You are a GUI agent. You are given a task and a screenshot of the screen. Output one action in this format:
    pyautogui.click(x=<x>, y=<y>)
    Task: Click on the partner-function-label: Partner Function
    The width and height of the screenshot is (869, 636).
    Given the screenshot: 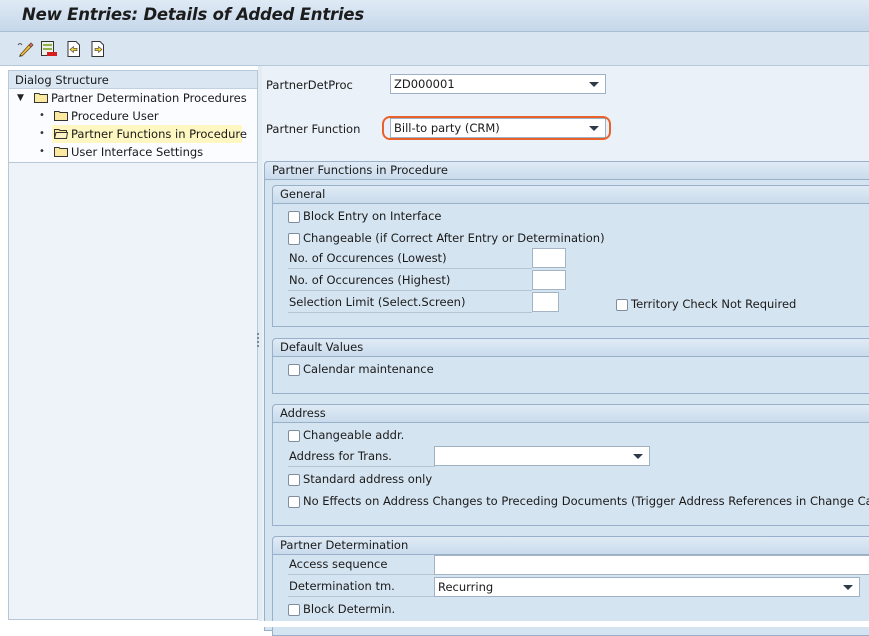 What is the action you would take?
    pyautogui.click(x=313, y=129)
    